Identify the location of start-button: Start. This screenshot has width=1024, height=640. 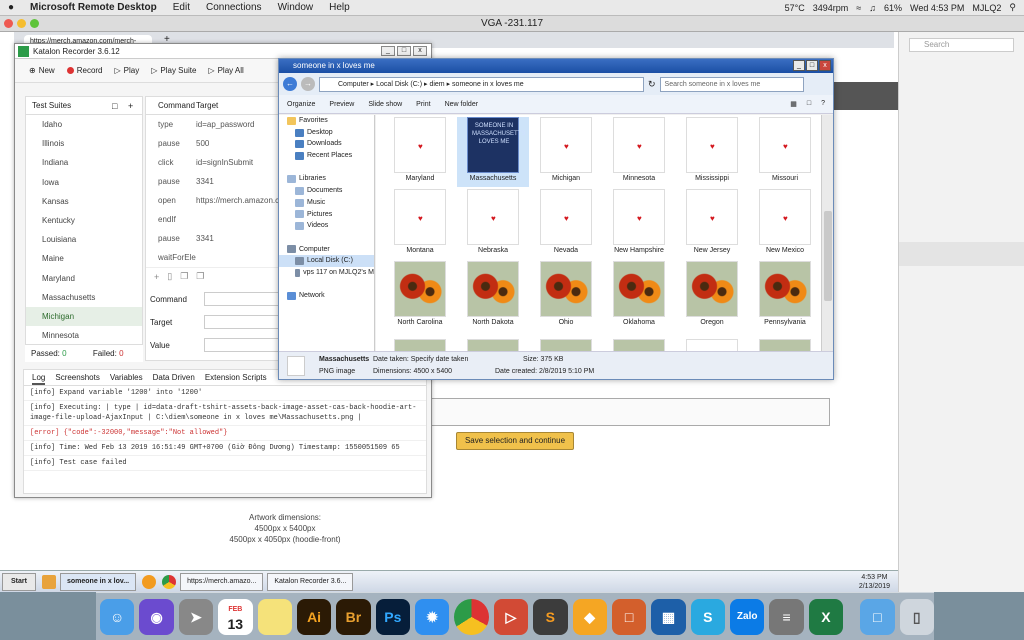
(19, 581).